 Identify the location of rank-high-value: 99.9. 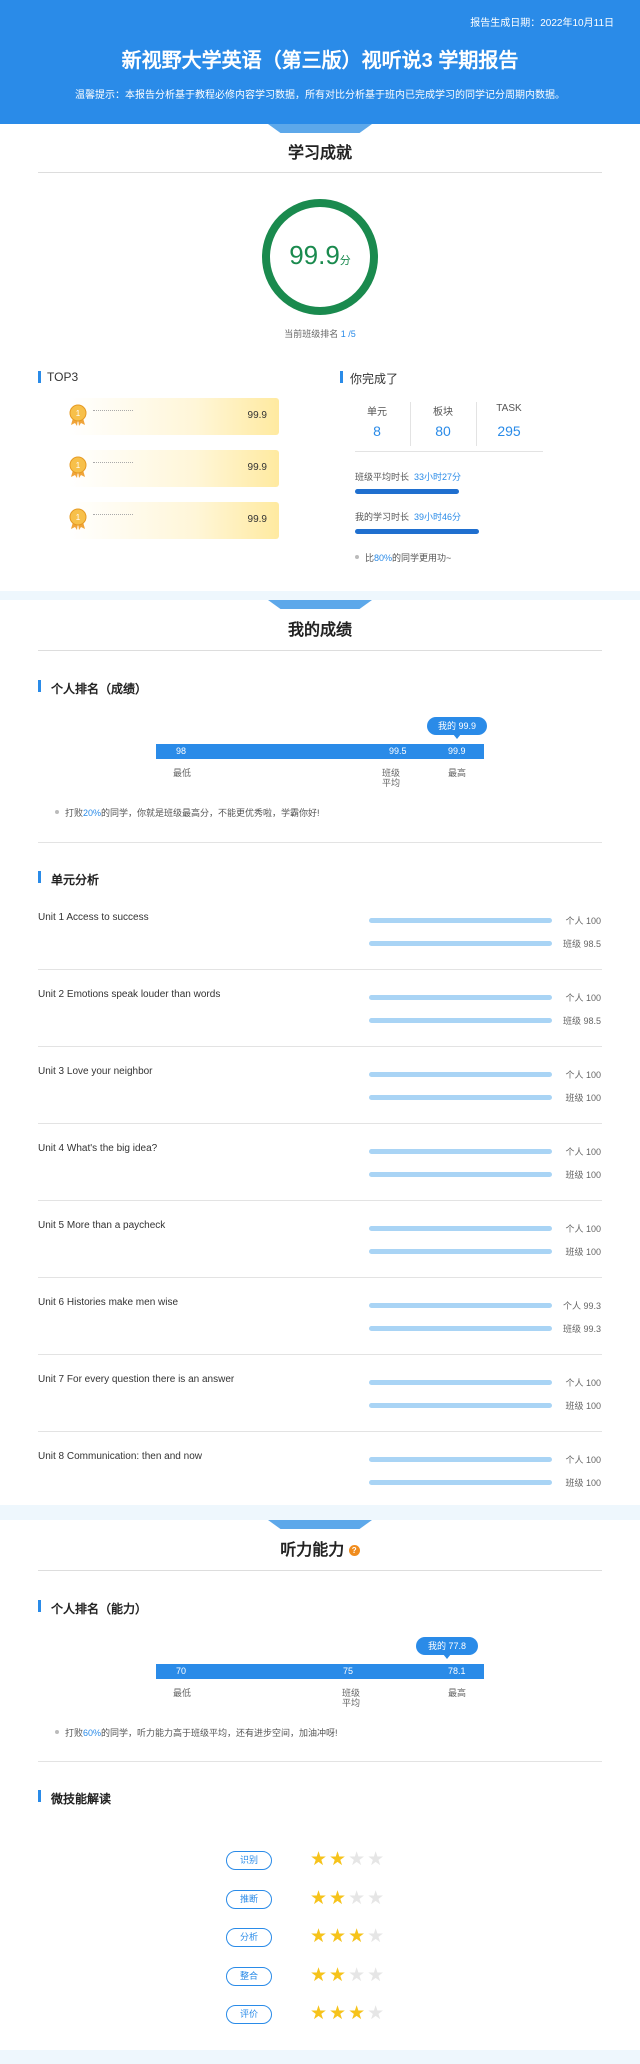
(457, 751).